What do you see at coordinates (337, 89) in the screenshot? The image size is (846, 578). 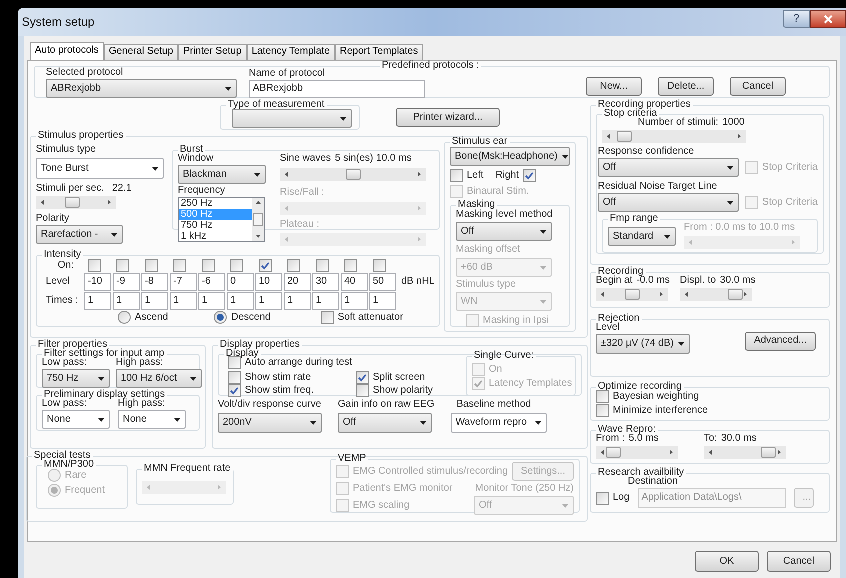 I see `text-field: ABRexjobb` at bounding box center [337, 89].